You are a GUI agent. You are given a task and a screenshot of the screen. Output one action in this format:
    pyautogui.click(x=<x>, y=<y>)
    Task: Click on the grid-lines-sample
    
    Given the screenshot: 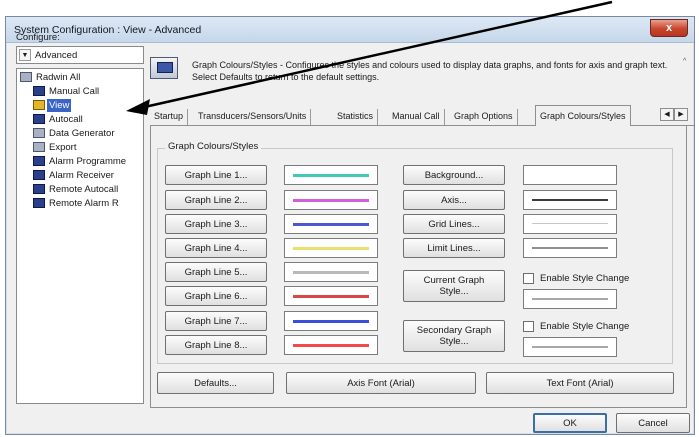 What is the action you would take?
    pyautogui.click(x=570, y=223)
    